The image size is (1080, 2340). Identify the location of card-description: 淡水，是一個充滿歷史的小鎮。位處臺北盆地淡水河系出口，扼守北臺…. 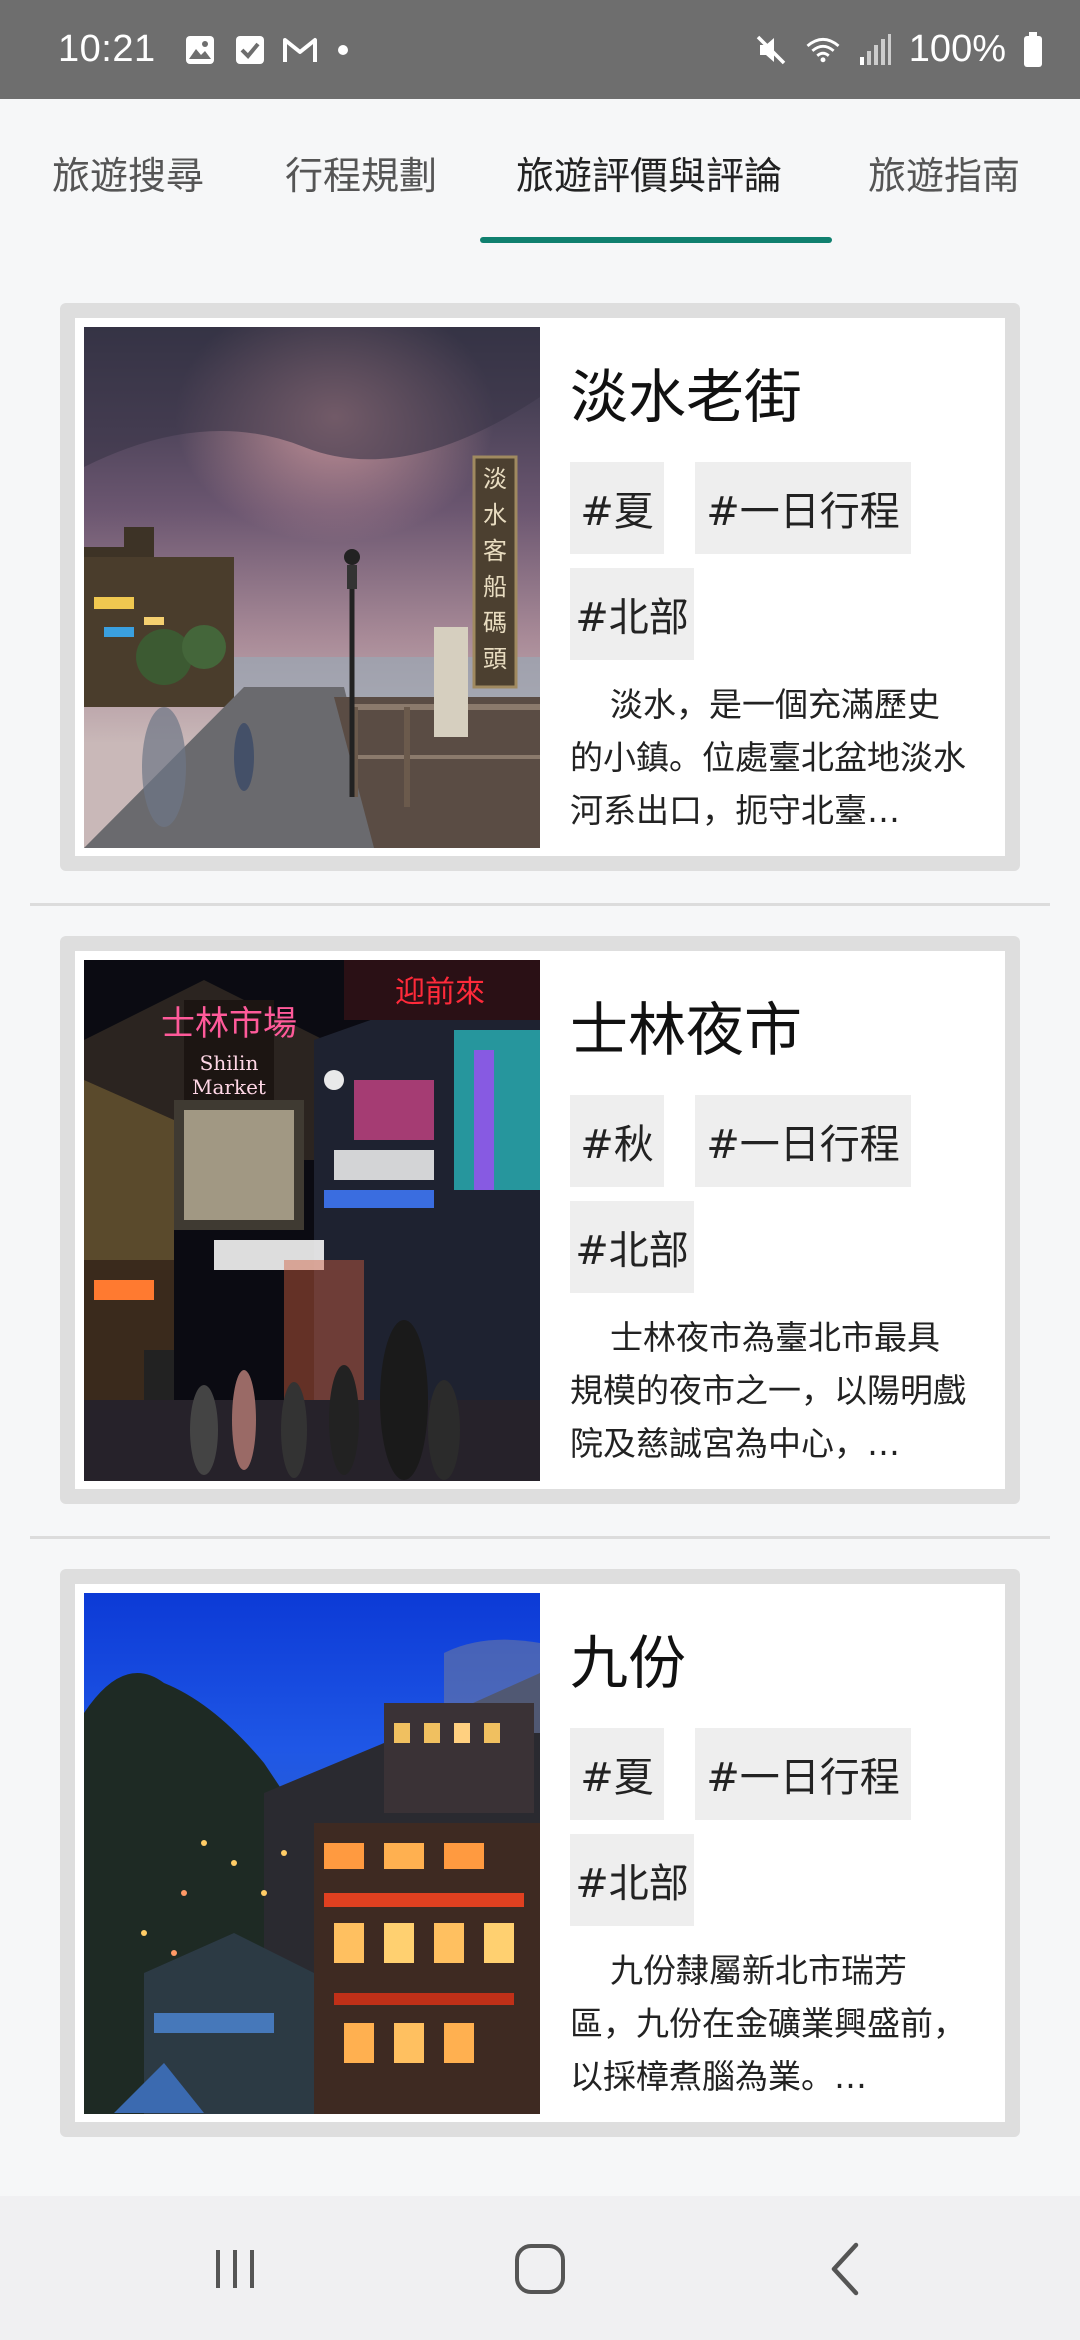
(768, 757).